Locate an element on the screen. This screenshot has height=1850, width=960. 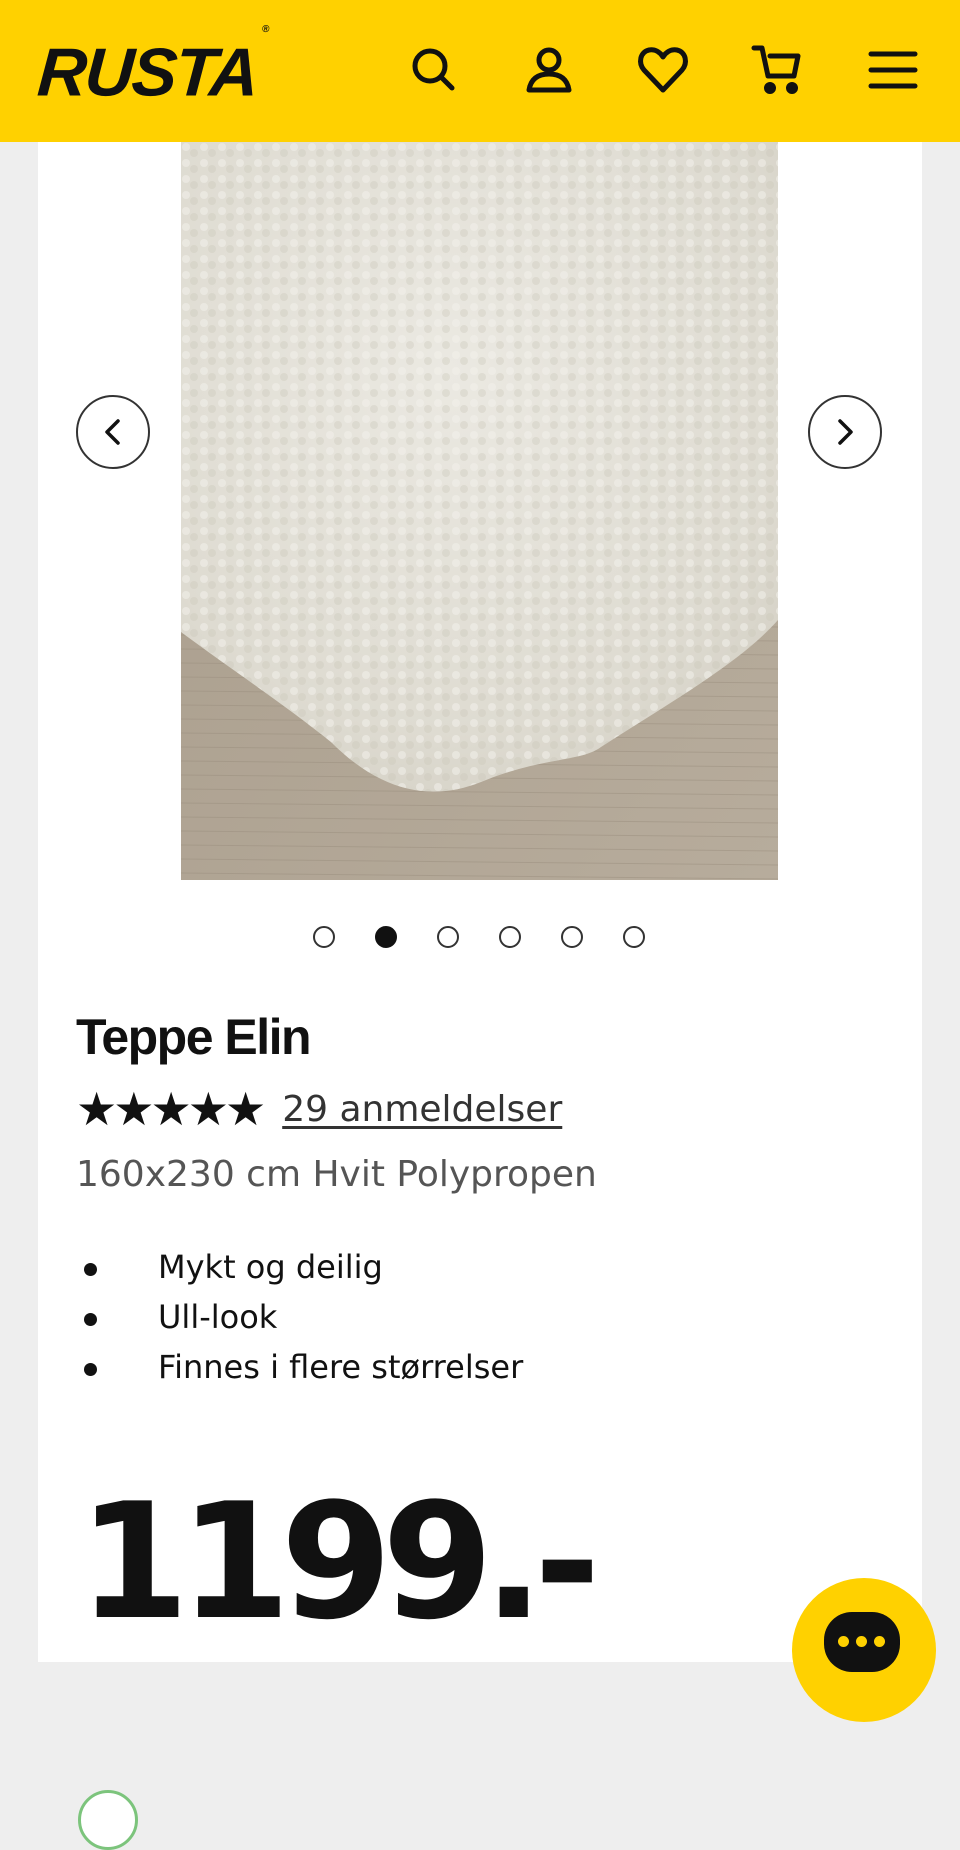
chat-button is located at coordinates (864, 1650).